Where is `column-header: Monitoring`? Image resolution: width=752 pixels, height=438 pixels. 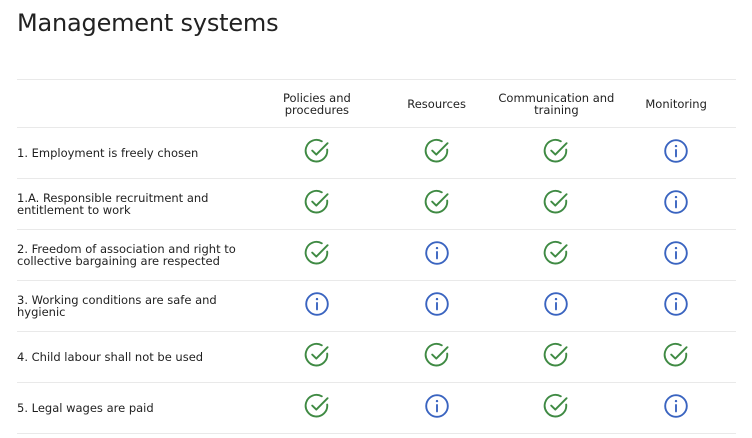 column-header: Monitoring is located at coordinates (676, 103).